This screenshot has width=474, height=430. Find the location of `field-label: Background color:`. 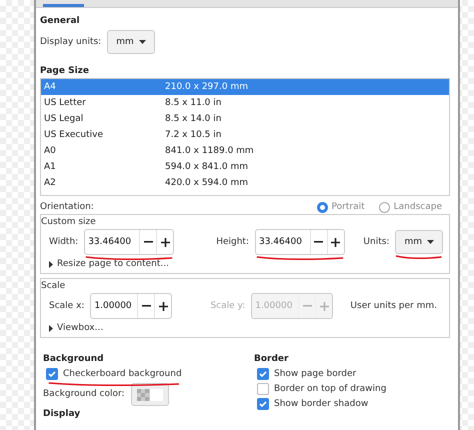

field-label: Background color: is located at coordinates (84, 394).